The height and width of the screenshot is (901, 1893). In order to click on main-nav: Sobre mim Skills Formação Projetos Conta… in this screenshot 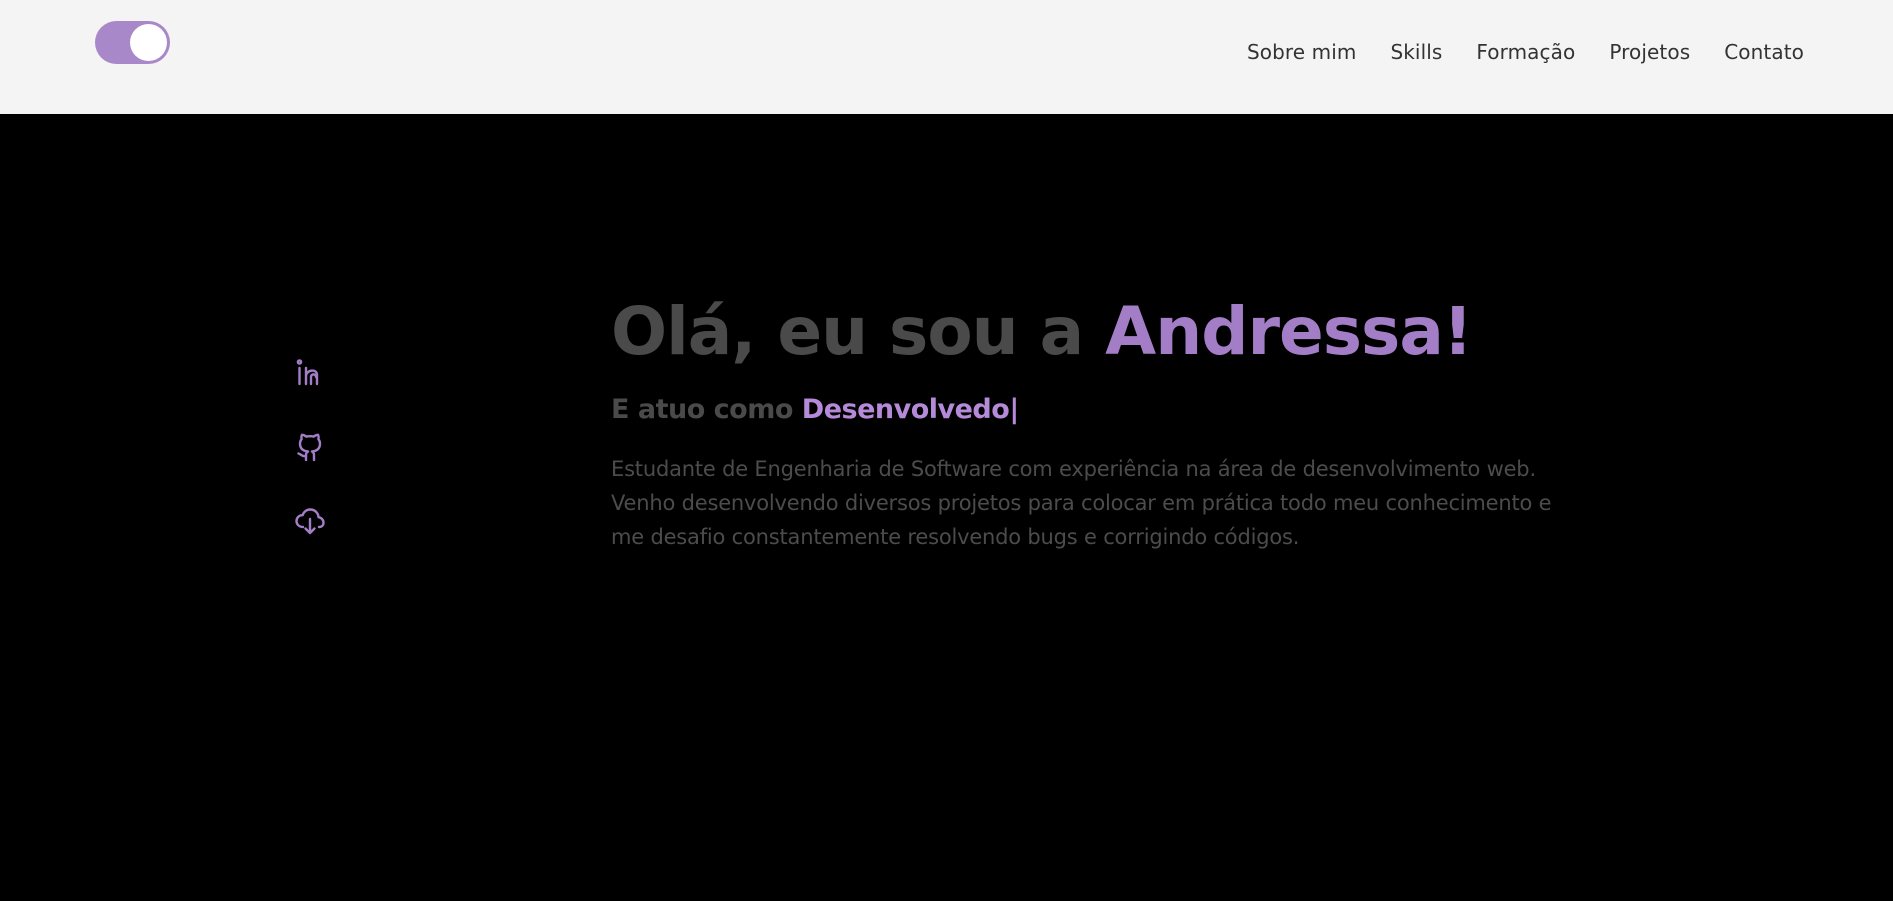, I will do `click(1525, 52)`.